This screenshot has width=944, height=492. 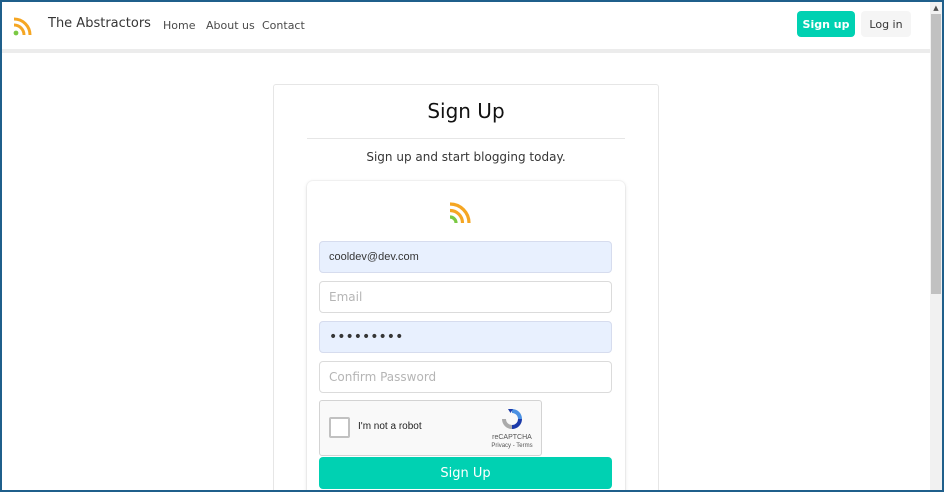 I want to click on password-field, so click(x=465, y=337).